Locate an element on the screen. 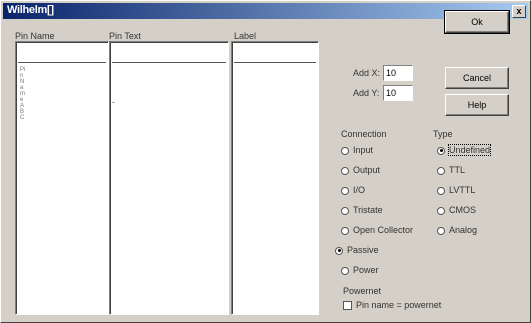  label-header-line is located at coordinates (275, 62).